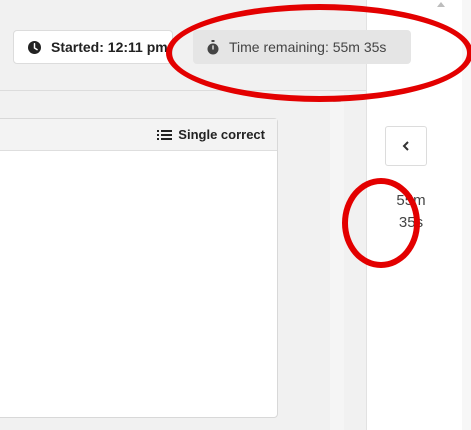 The image size is (471, 430). Describe the element at coordinates (183, 90) in the screenshot. I see `header-separator` at that location.